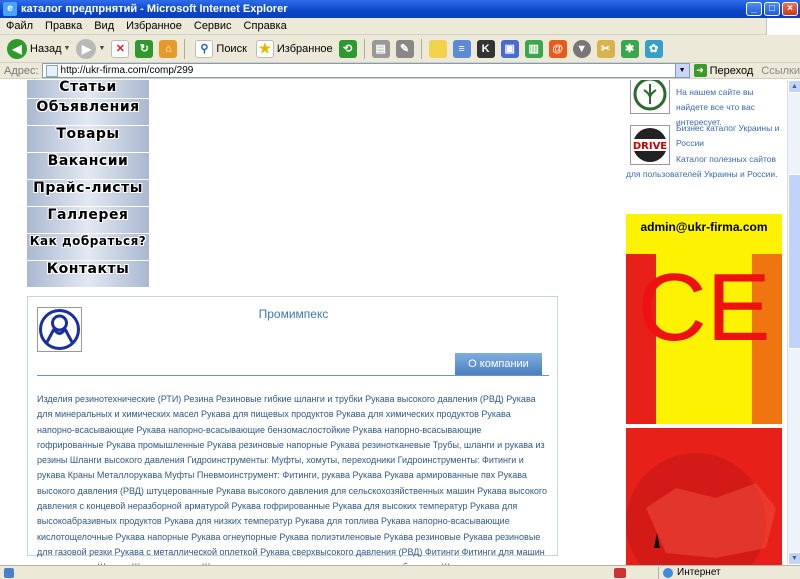 This screenshot has height=579, width=800. What do you see at coordinates (17, 48) in the screenshot?
I see `back-arrow-icon: ◀` at bounding box center [17, 48].